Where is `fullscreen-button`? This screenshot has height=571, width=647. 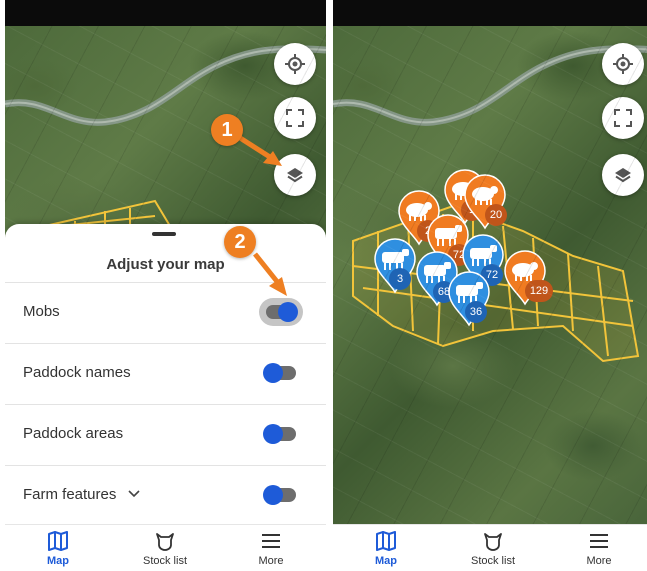 fullscreen-button is located at coordinates (623, 118).